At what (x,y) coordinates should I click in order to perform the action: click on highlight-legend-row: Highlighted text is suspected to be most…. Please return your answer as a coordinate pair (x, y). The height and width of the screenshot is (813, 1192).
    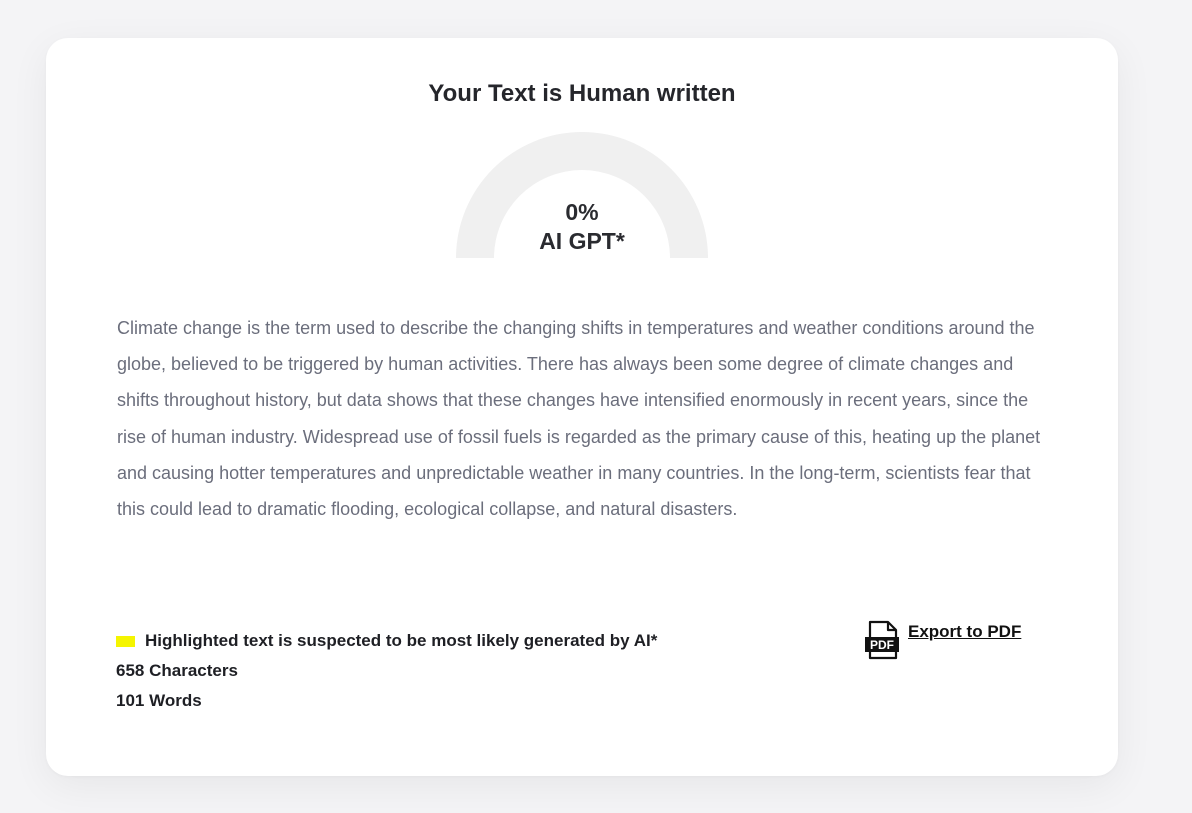
    Looking at the image, I should click on (386, 641).